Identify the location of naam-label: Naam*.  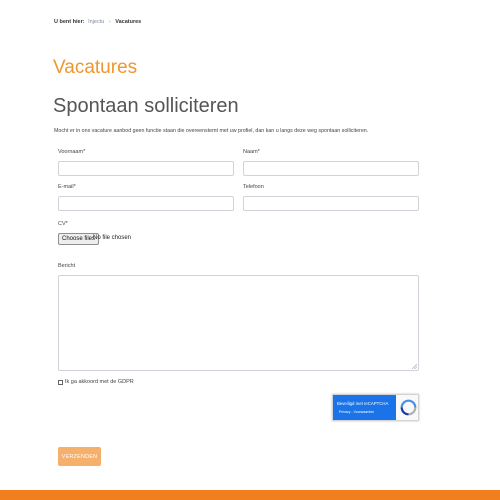
(251, 152).